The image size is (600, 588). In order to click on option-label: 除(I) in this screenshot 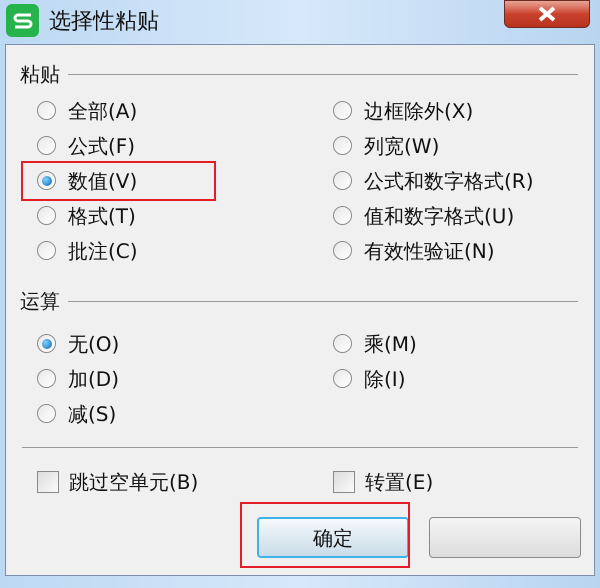, I will do `click(385, 379)`.